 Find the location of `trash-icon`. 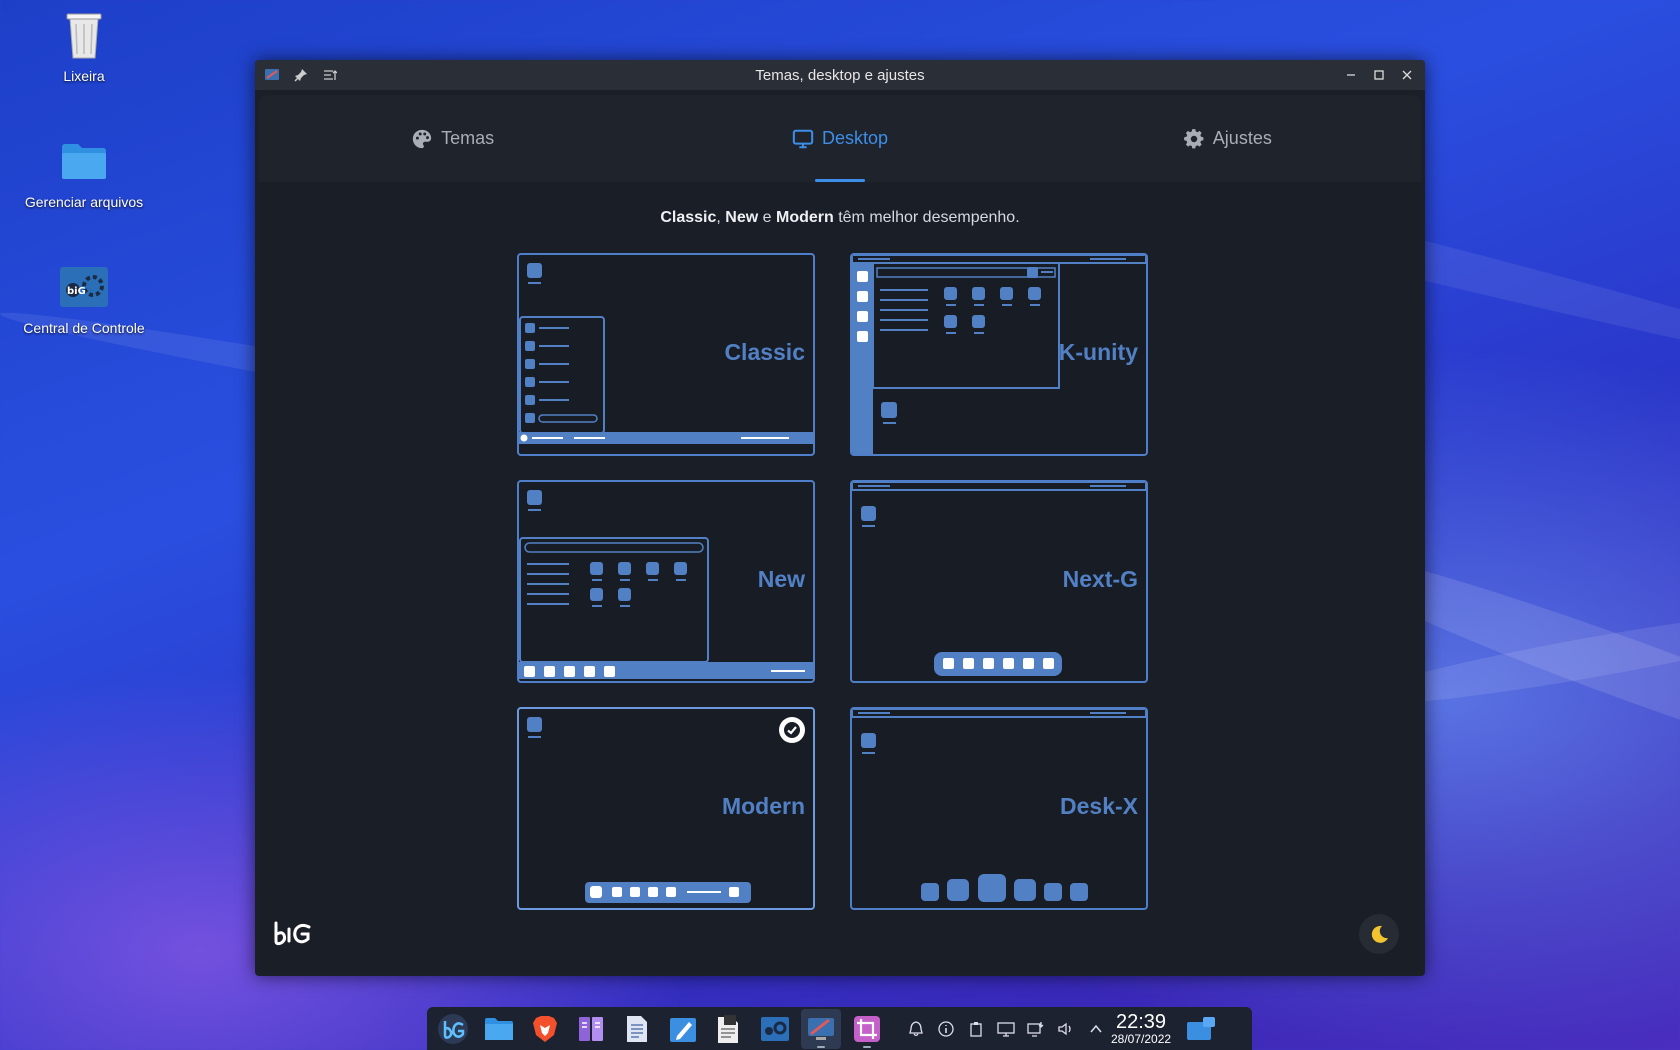

trash-icon is located at coordinates (84, 35).